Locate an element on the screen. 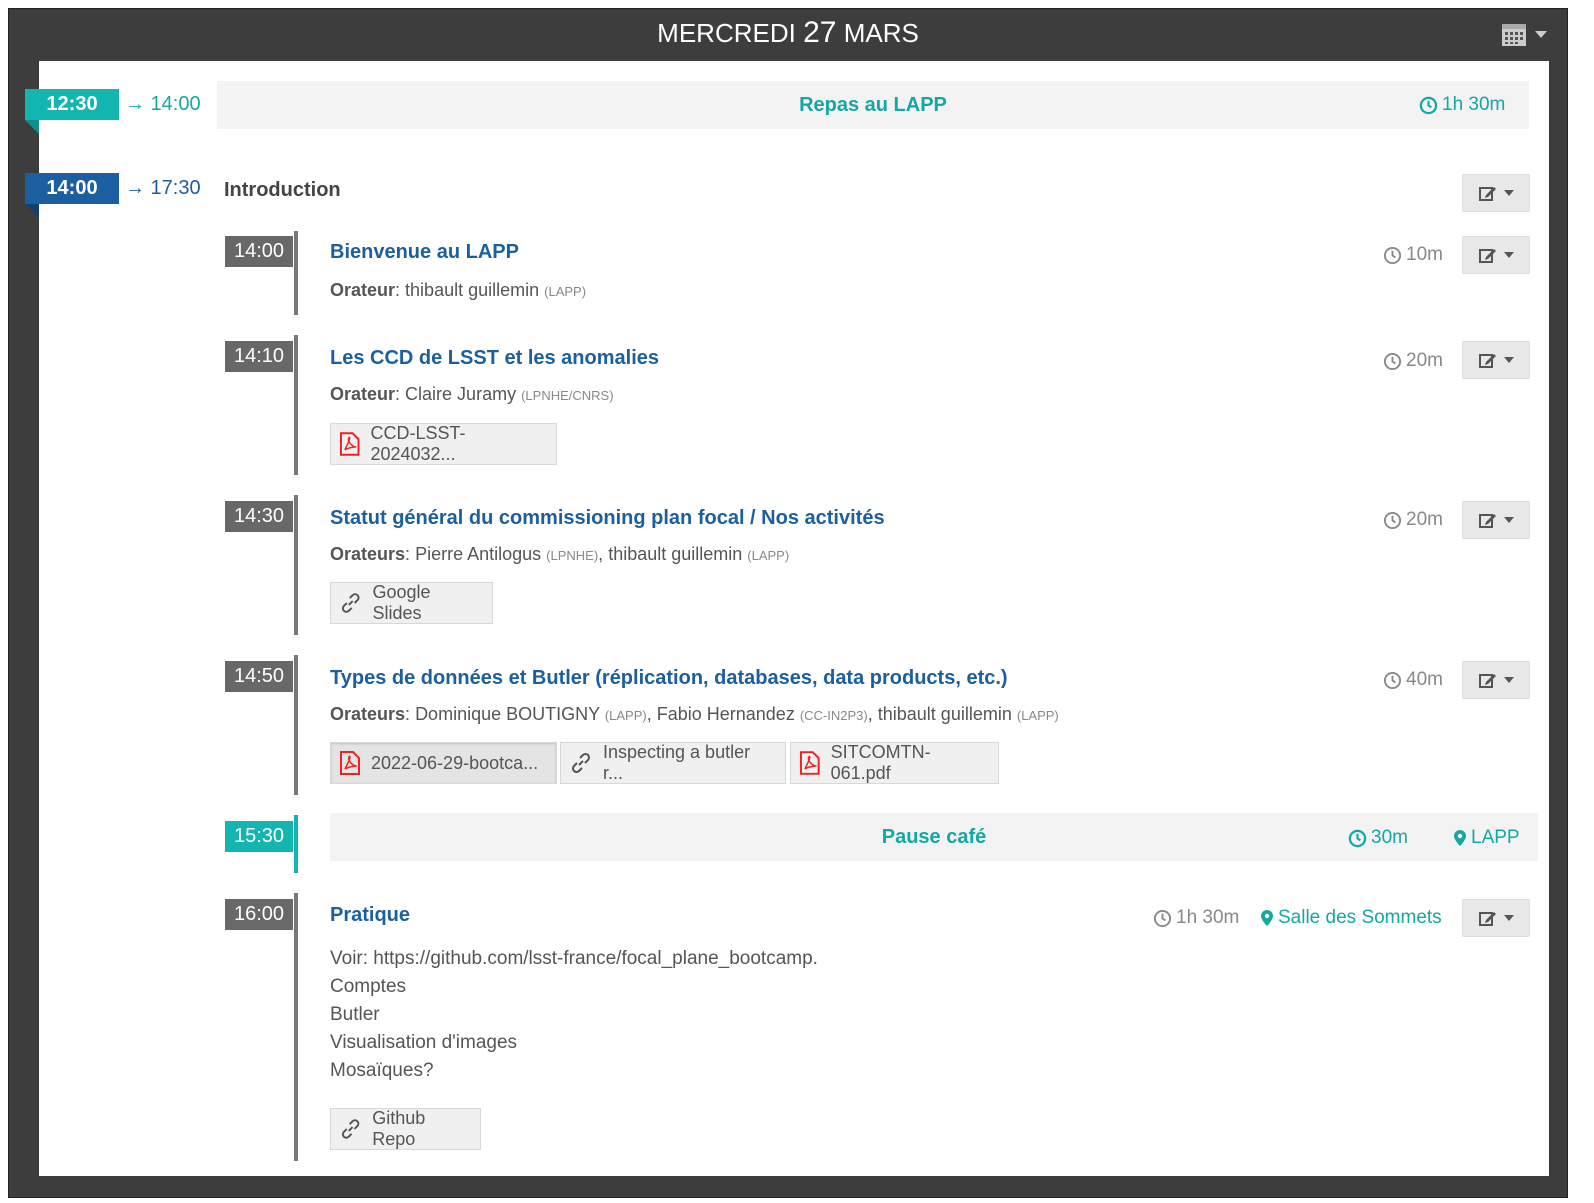 Image resolution: width=1594 pixels, height=1203 pixels. coffee-duration-text: 30m is located at coordinates (1389, 837).